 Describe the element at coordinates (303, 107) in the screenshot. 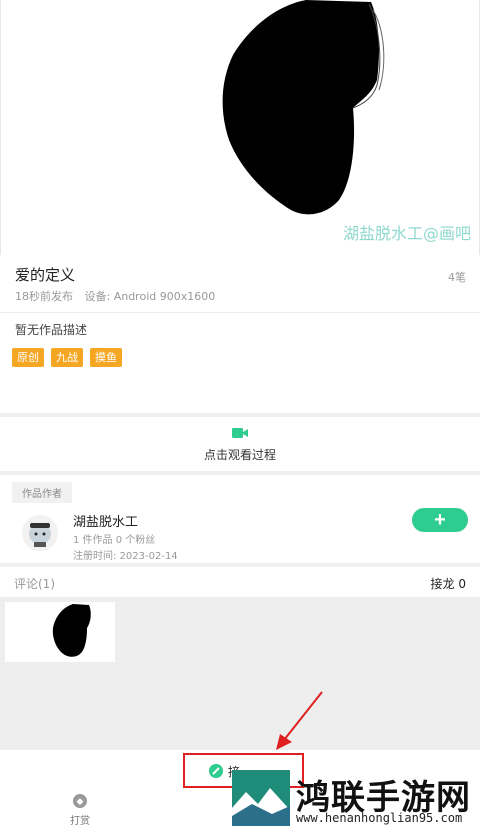

I see `artwork-drawing` at that location.